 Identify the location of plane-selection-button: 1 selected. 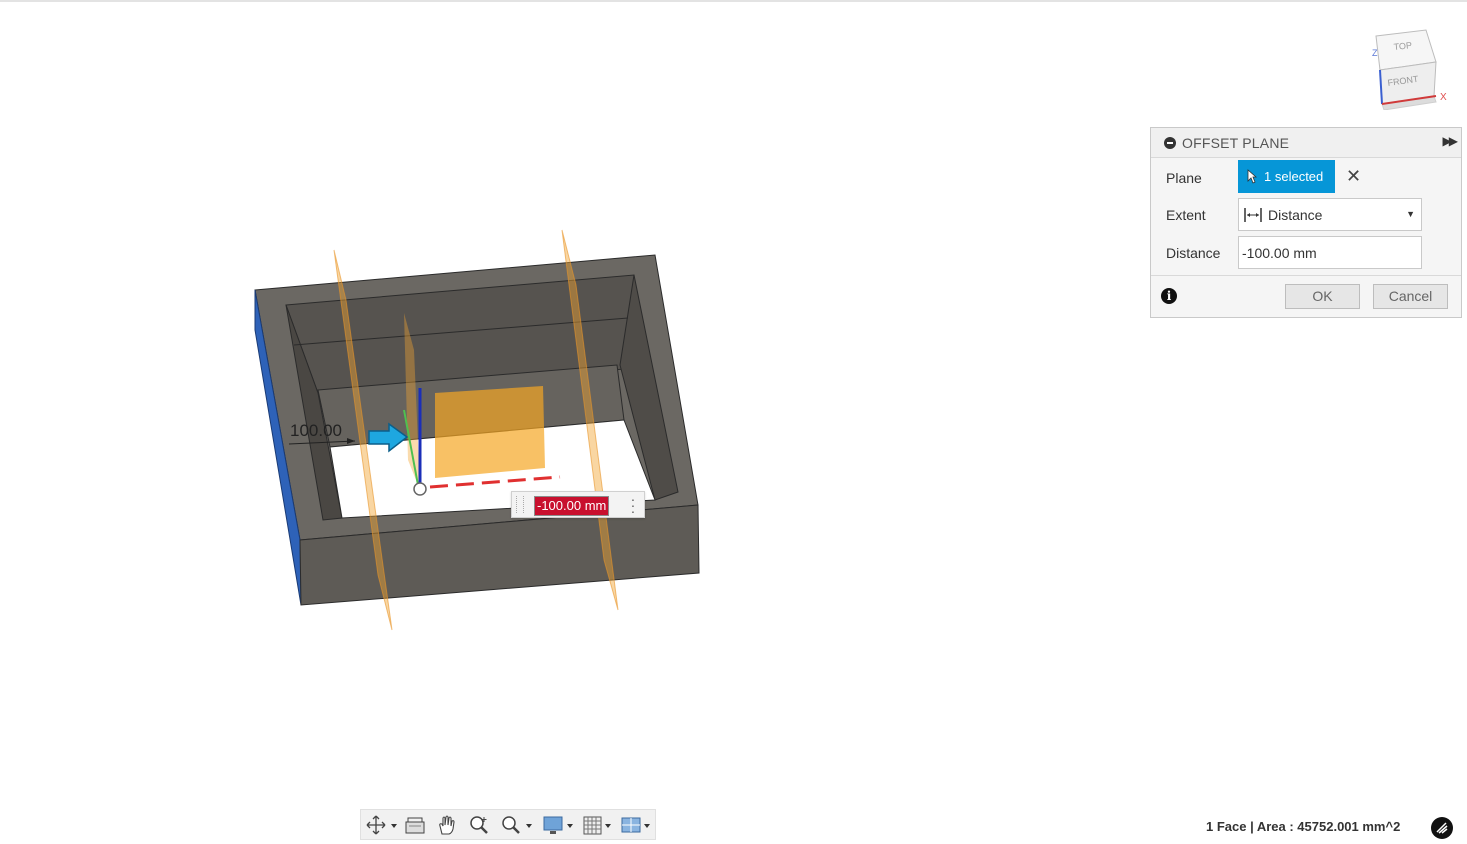
(1286, 176).